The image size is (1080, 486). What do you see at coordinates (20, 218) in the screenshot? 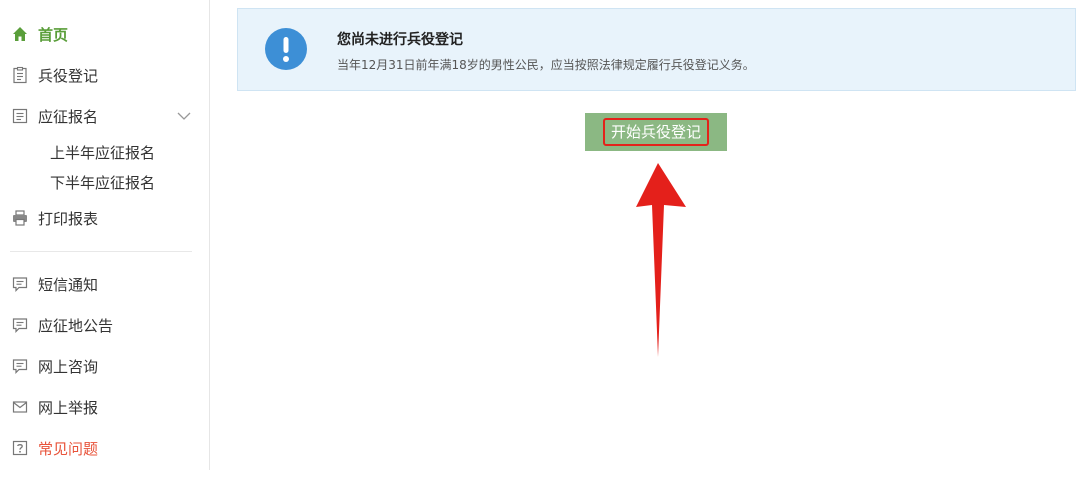
I see `printer-icon` at bounding box center [20, 218].